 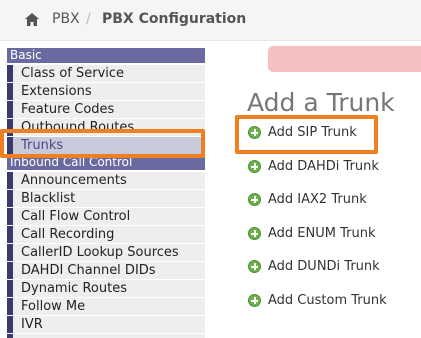 What do you see at coordinates (321, 102) in the screenshot?
I see `page-title: Add a Trunk` at bounding box center [321, 102].